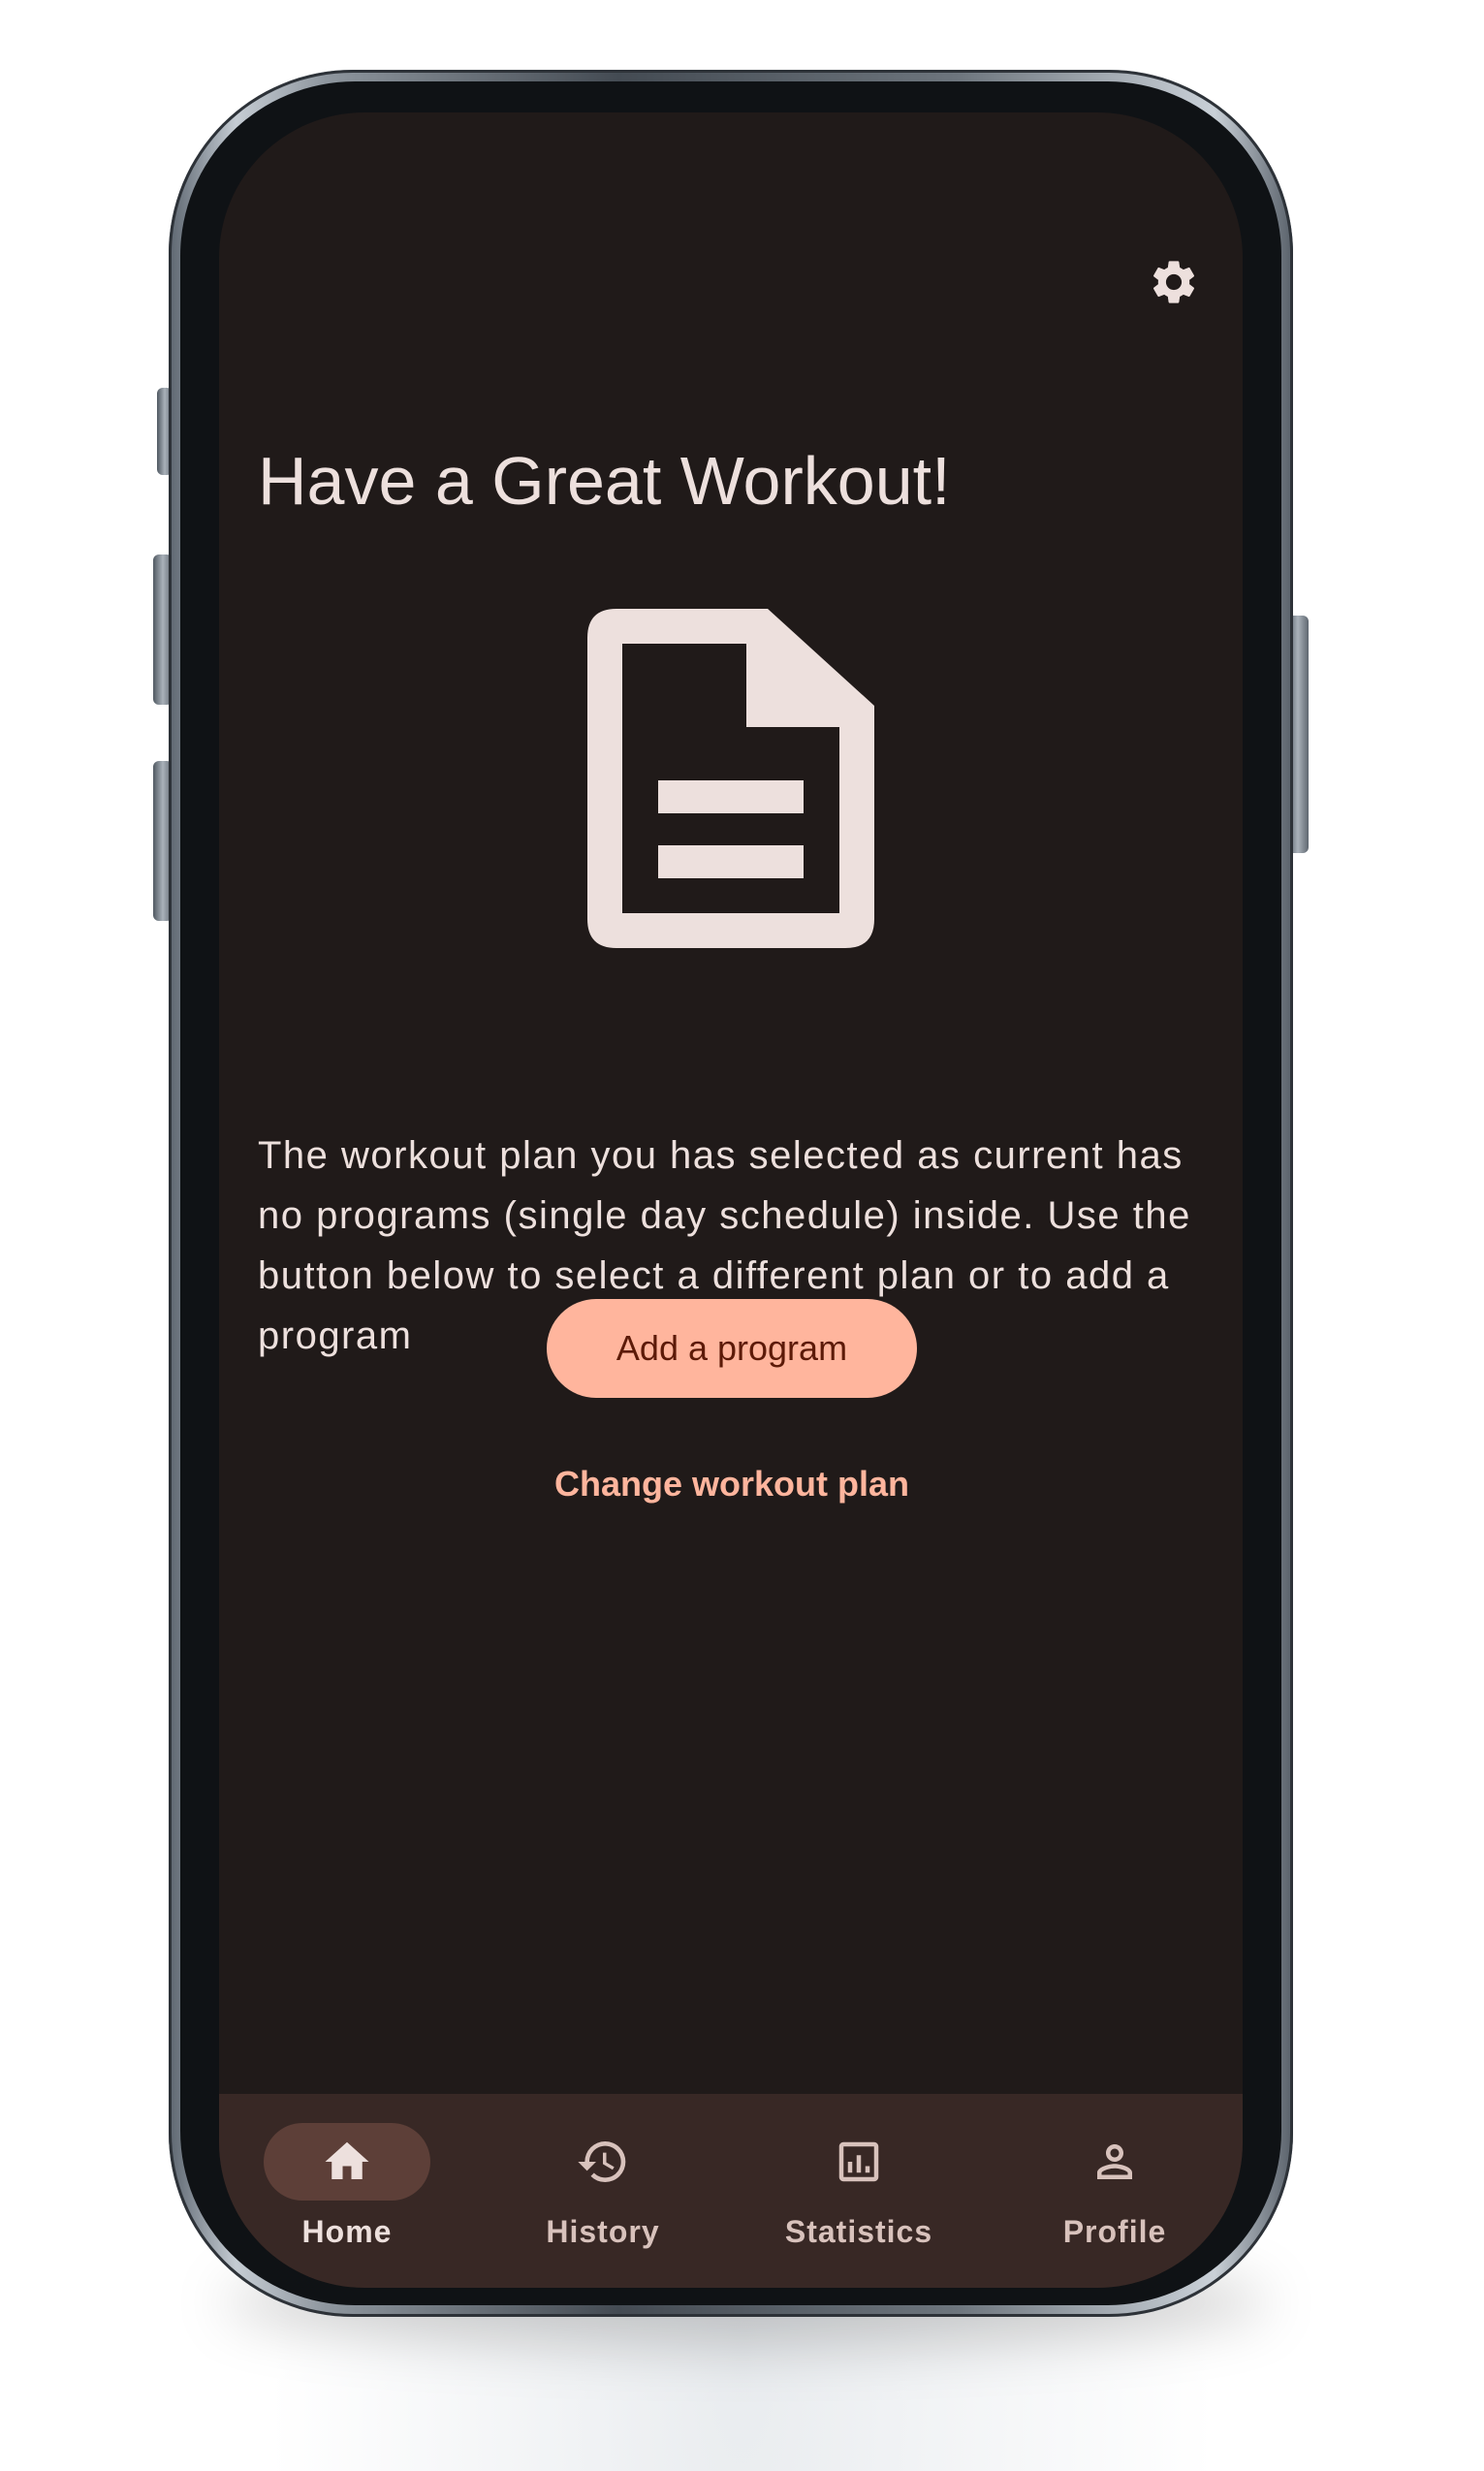  I want to click on page-title: Have a Great Workout!, so click(605, 481).